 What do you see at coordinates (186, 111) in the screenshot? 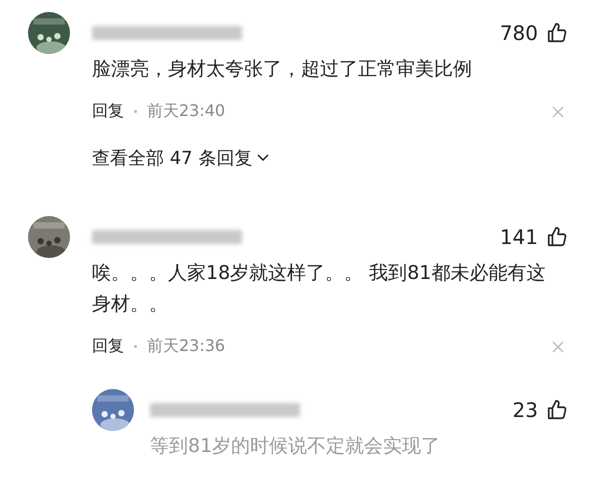
I see `comment-time: 前天23:40` at bounding box center [186, 111].